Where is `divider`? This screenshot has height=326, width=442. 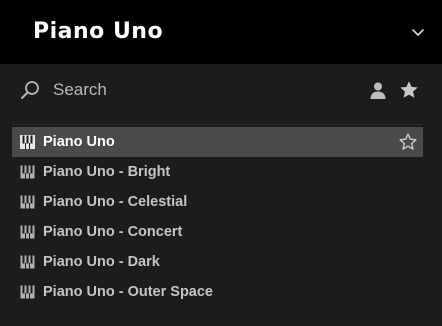 divider is located at coordinates (217, 124).